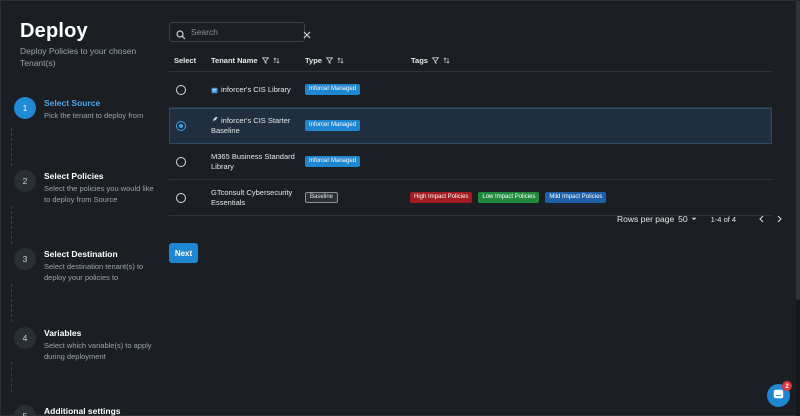  Describe the element at coordinates (723, 219) in the screenshot. I see `page-range: 1-4 of 4` at that location.